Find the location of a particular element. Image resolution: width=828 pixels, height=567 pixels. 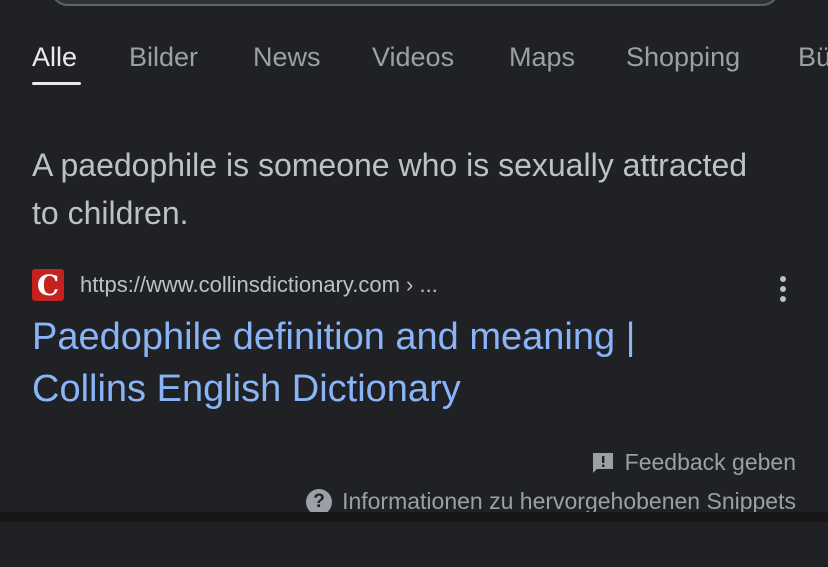

tab-maps: Maps is located at coordinates (542, 57).